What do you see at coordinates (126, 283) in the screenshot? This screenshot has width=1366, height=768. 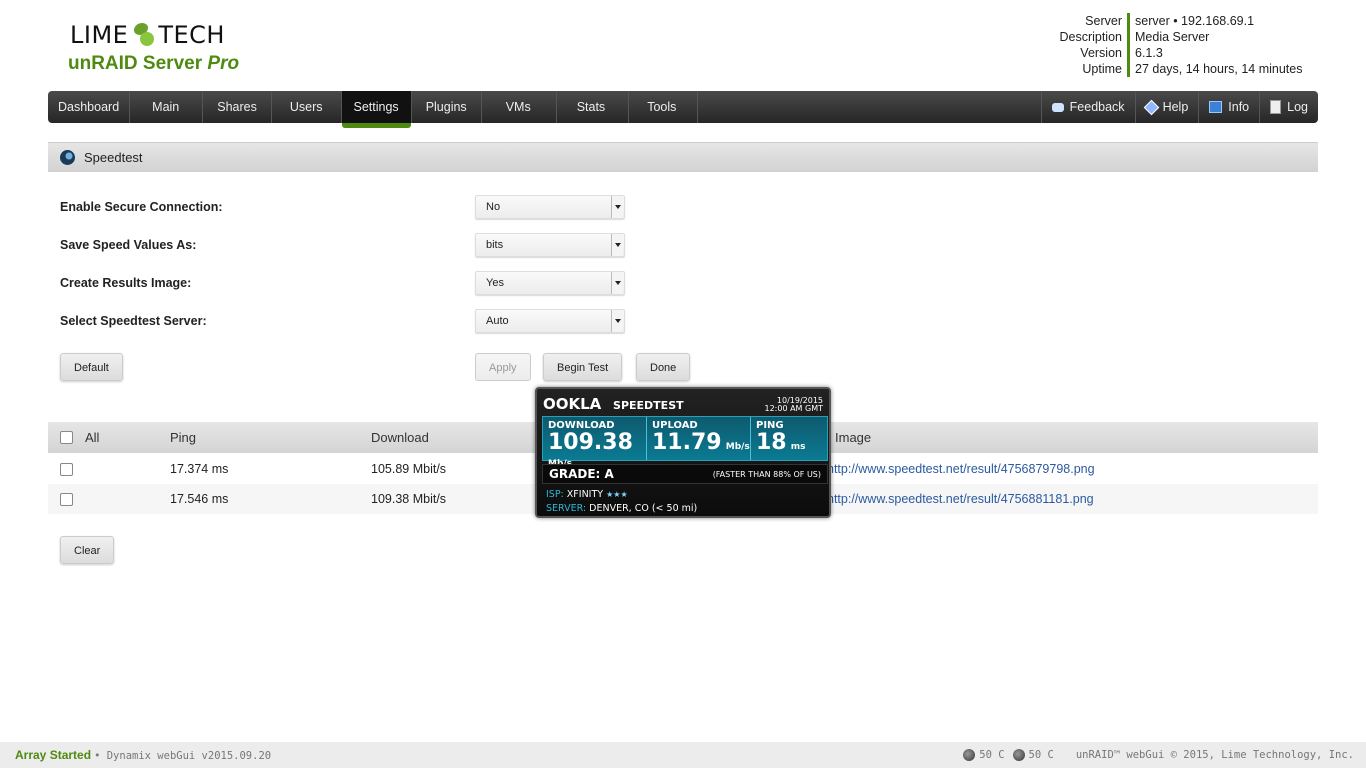 I see `field-label: Create Results Image:` at bounding box center [126, 283].